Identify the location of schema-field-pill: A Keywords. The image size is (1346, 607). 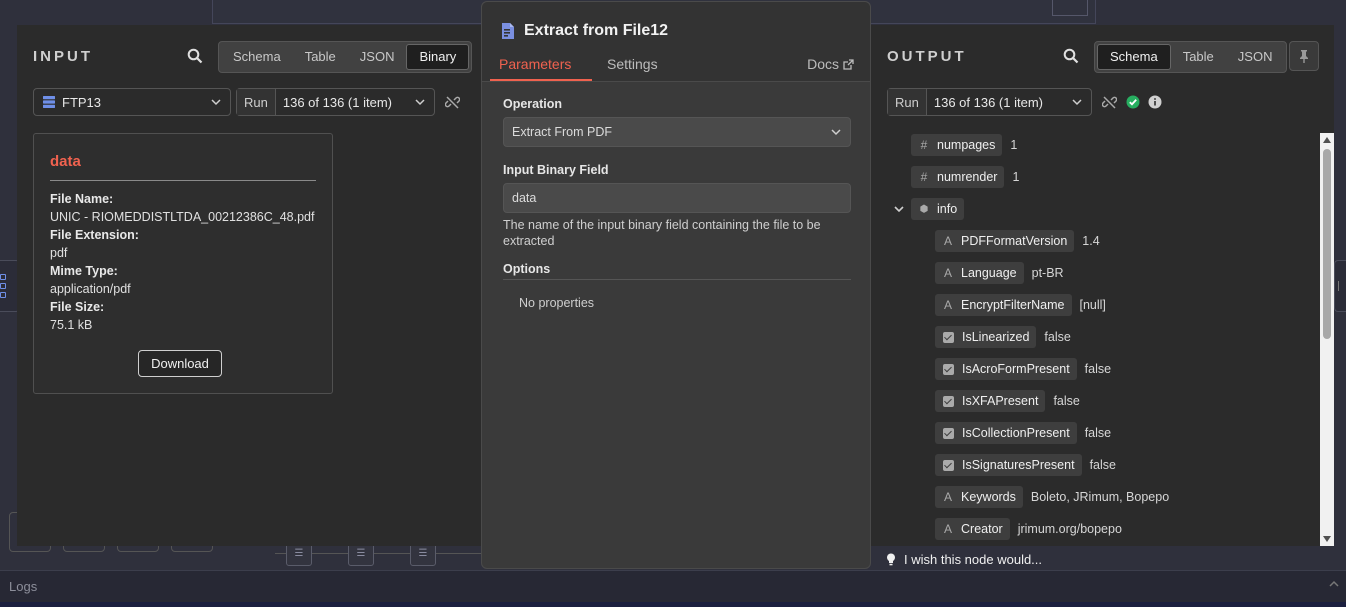
(979, 497).